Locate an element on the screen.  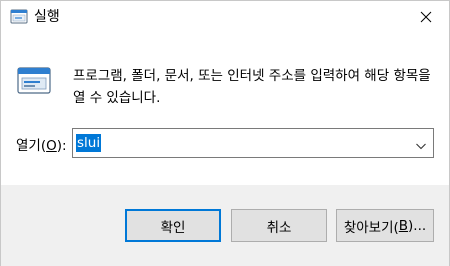
open-label-suffix: ): is located at coordinates (61, 146).